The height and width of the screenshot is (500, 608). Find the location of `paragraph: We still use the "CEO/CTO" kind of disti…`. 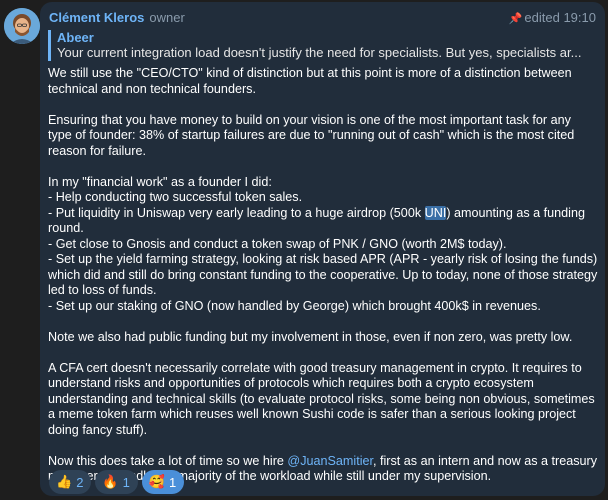

paragraph: We still use the "CEO/CTO" kind of disti… is located at coordinates (310, 81).